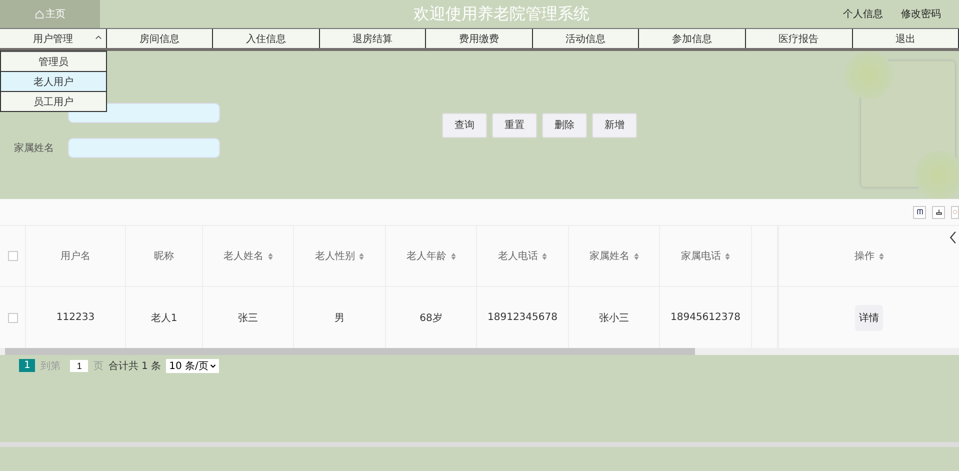 The width and height of the screenshot is (959, 471). Describe the element at coordinates (938, 212) in the screenshot. I see `export-icon` at that location.